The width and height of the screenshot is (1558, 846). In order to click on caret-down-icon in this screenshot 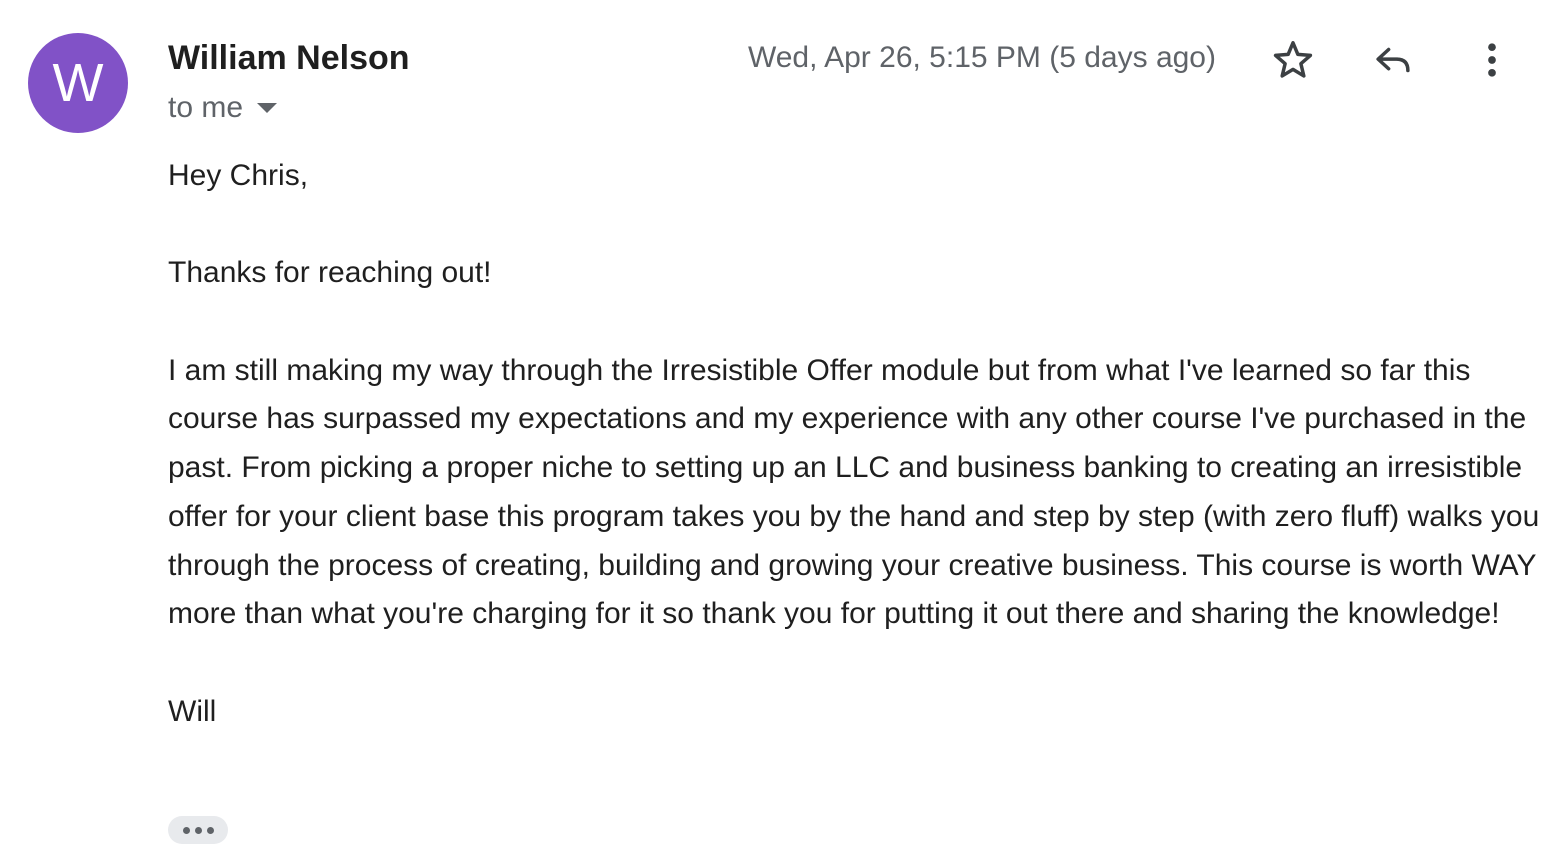, I will do `click(267, 108)`.